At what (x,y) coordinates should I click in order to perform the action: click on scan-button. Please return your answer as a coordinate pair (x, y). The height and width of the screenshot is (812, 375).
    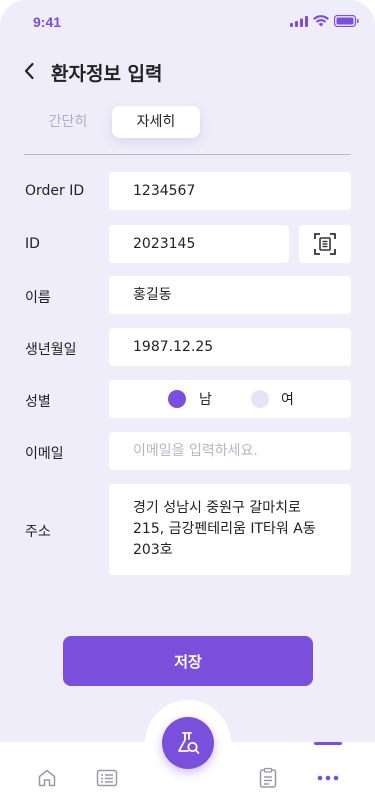
    Looking at the image, I should click on (325, 244).